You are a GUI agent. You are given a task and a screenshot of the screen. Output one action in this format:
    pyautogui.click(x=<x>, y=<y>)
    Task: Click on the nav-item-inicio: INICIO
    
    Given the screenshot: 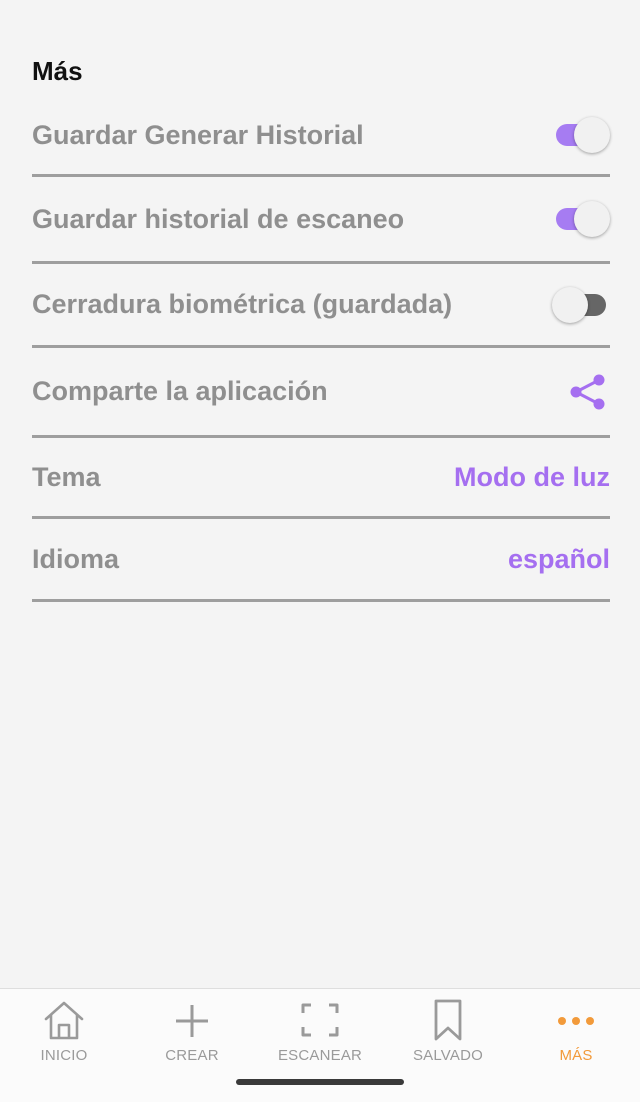 What is the action you would take?
    pyautogui.click(x=64, y=1033)
    